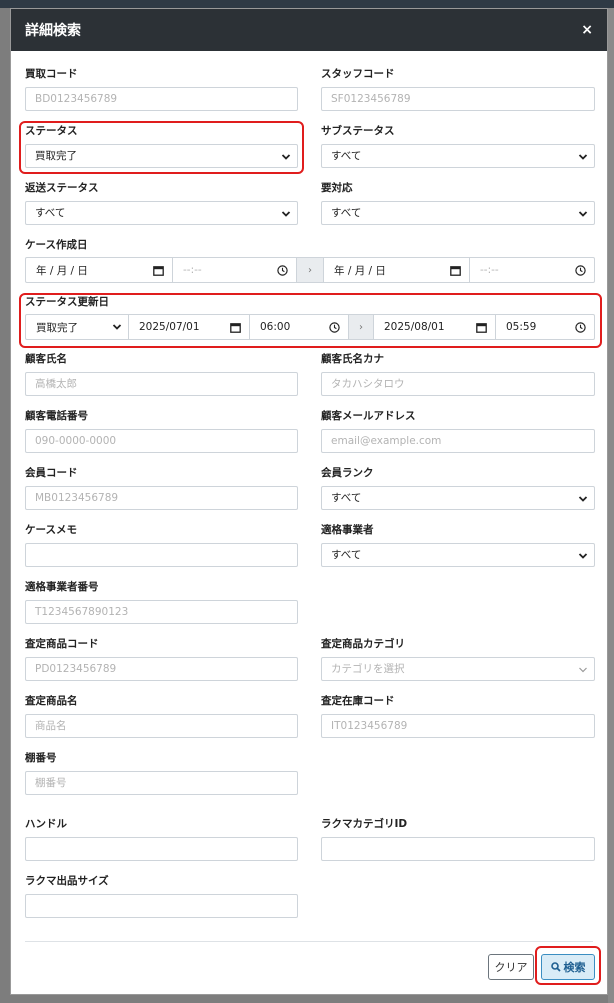 This screenshot has height=1003, width=614. What do you see at coordinates (489, 270) in the screenshot?
I see `time-to-text: --:--` at bounding box center [489, 270].